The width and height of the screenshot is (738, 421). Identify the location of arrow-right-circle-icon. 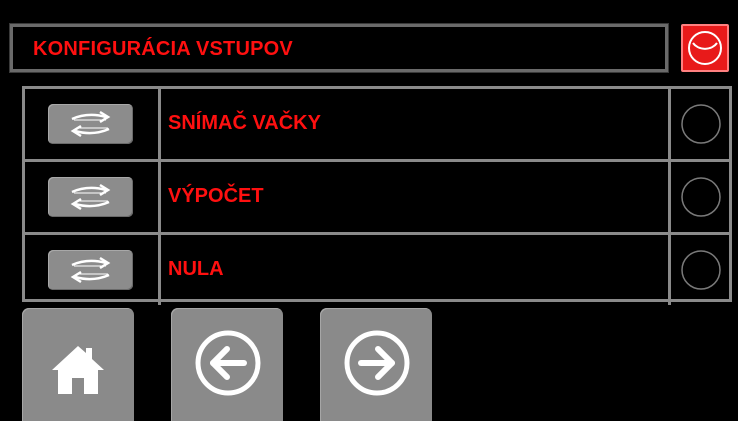
(377, 363).